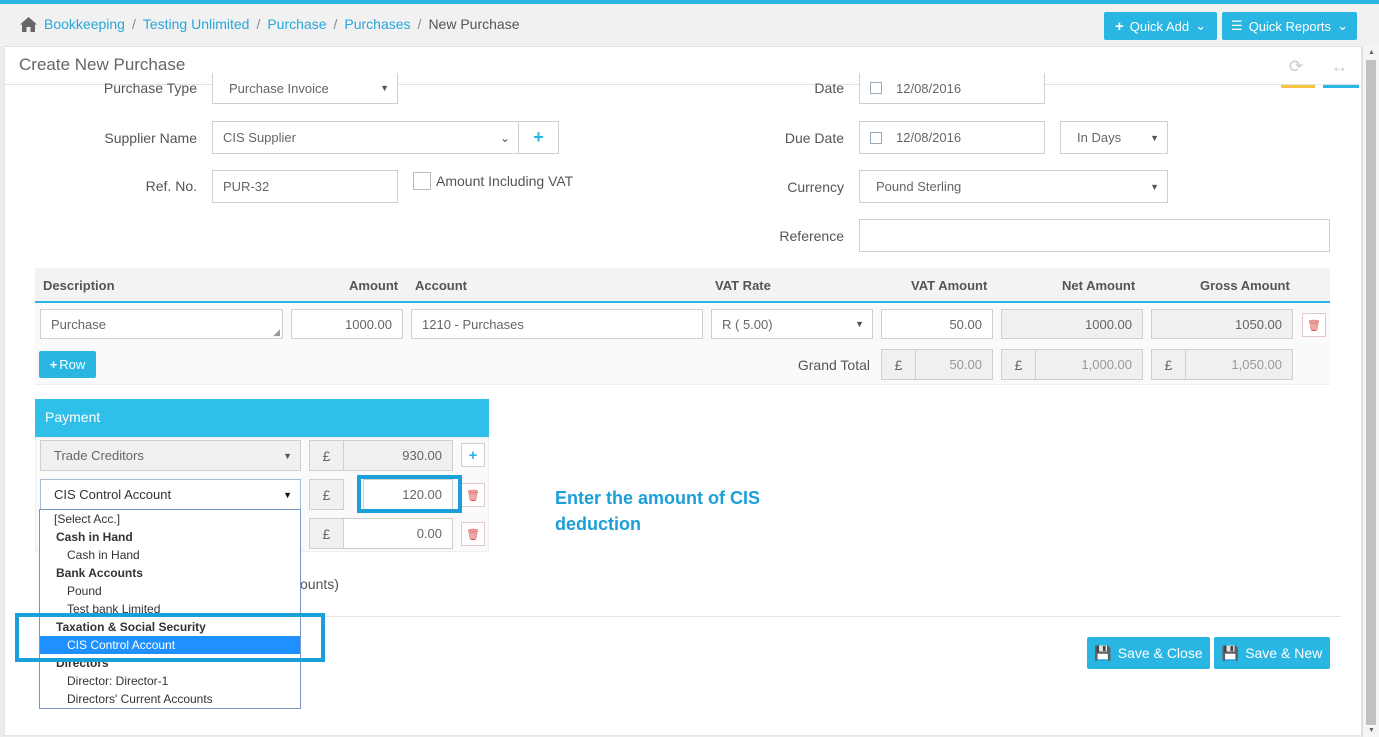  What do you see at coordinates (398, 455) in the screenshot?
I see `payment-amount-input-1: 930.00` at bounding box center [398, 455].